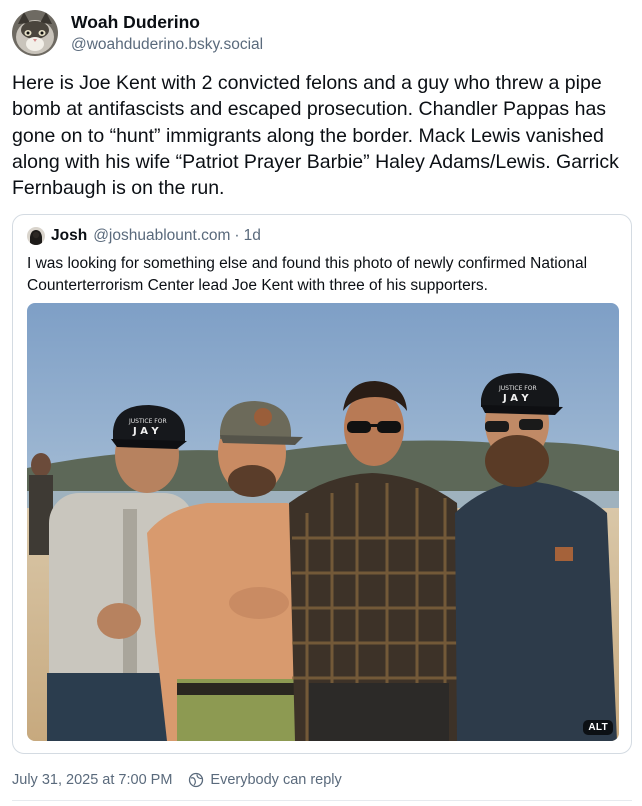 This screenshot has width=642, height=806. I want to click on alt-text-badge: ALT, so click(598, 727).